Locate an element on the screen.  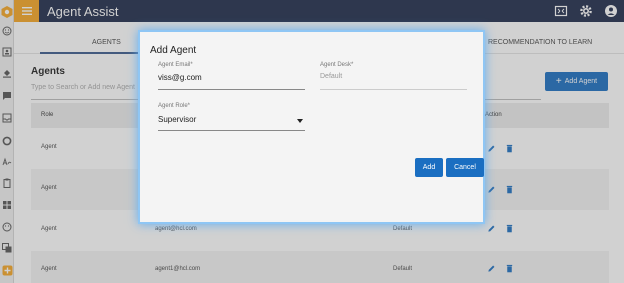
agent-email-label: Agent Email* is located at coordinates (175, 65).